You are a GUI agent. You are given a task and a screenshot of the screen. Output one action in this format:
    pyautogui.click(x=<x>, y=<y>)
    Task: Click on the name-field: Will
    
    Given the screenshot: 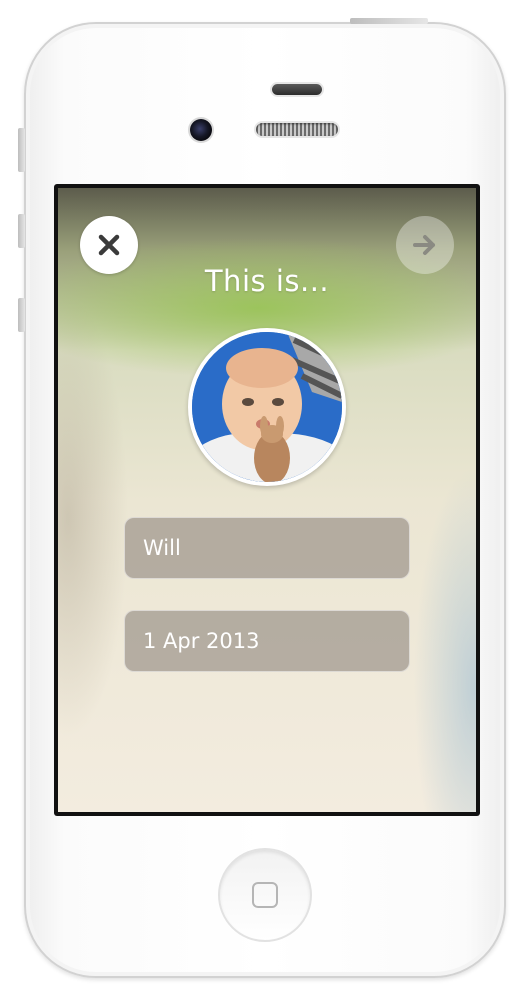 What is the action you would take?
    pyautogui.click(x=267, y=548)
    